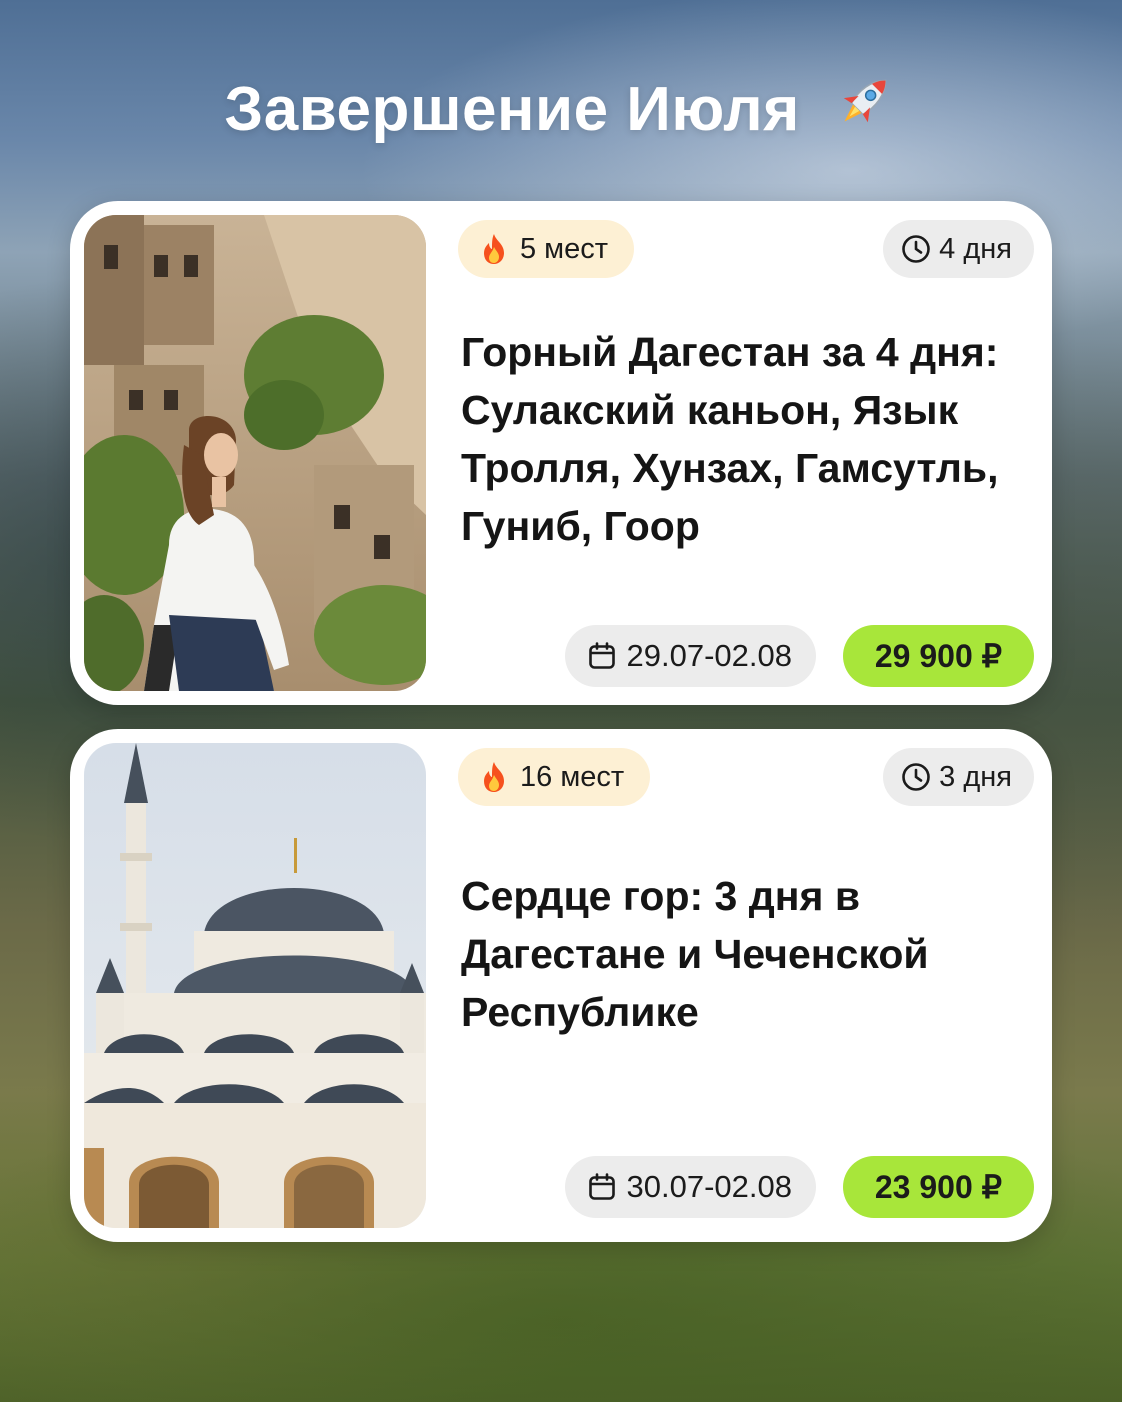 The height and width of the screenshot is (1402, 1122). I want to click on dates-label: 29.07-02.08, so click(709, 655).